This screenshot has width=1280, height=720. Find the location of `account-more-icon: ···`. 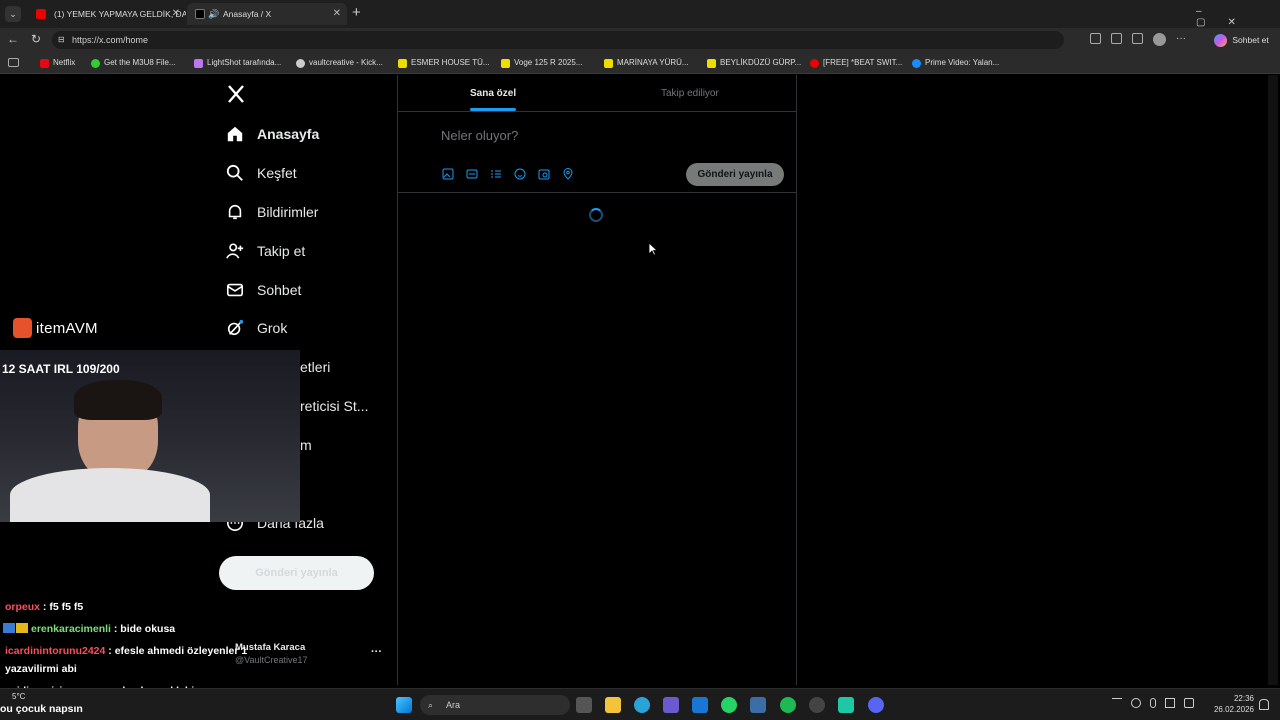

account-more-icon: ··· is located at coordinates (376, 652).